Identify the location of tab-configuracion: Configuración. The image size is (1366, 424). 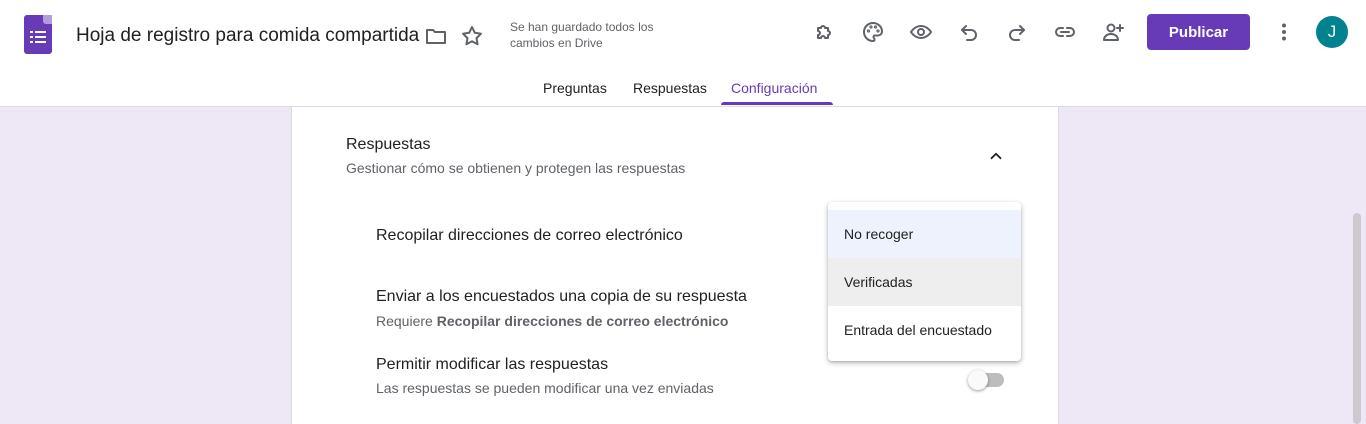
(774, 88).